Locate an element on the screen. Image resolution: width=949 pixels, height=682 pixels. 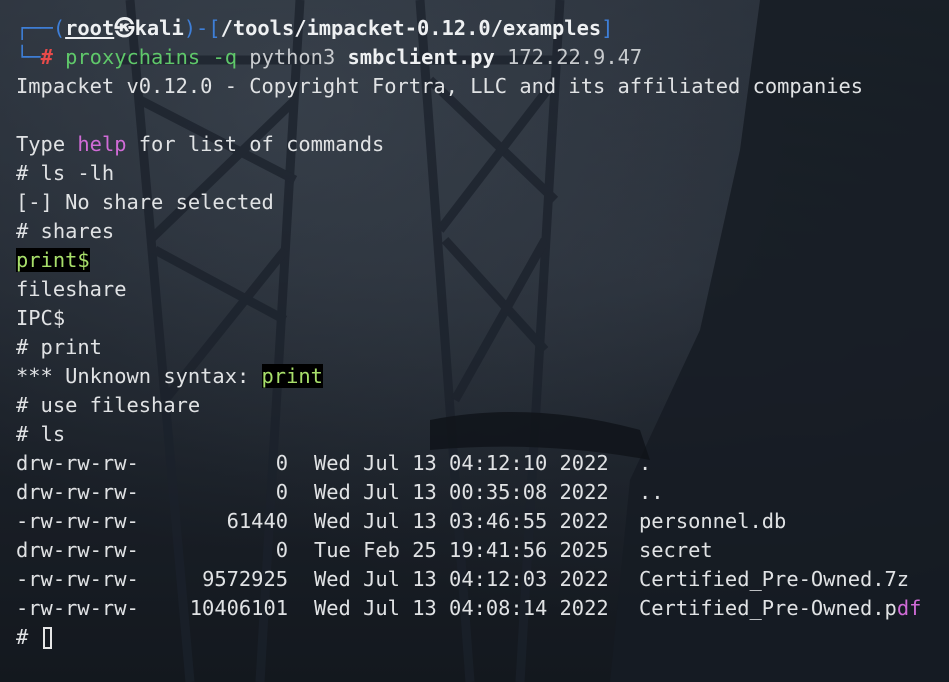
listing-name: . is located at coordinates (645, 463).